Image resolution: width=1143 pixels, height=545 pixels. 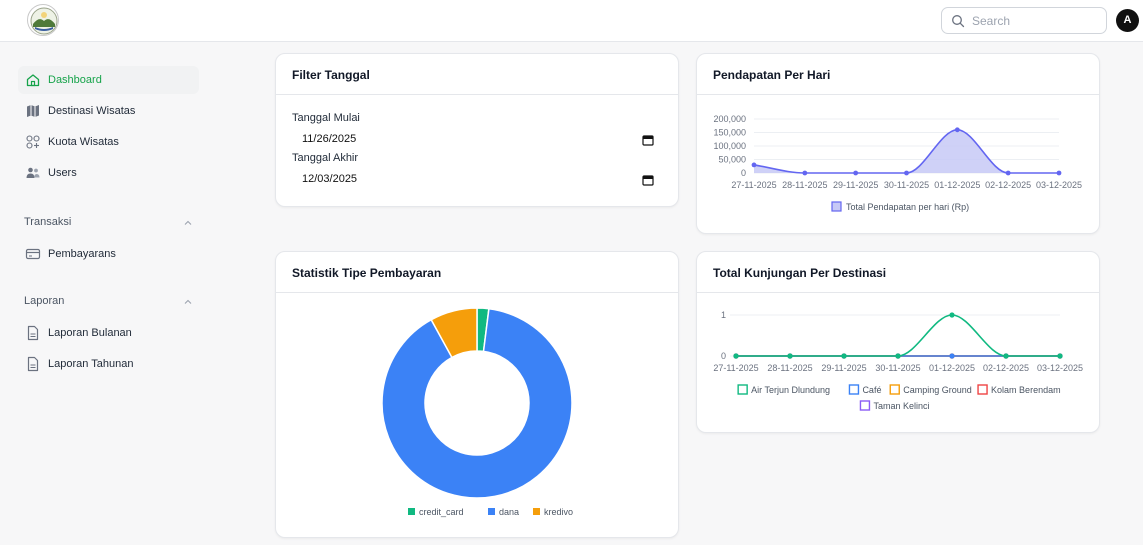 I want to click on legend-label: credit_card, so click(x=441, y=512).